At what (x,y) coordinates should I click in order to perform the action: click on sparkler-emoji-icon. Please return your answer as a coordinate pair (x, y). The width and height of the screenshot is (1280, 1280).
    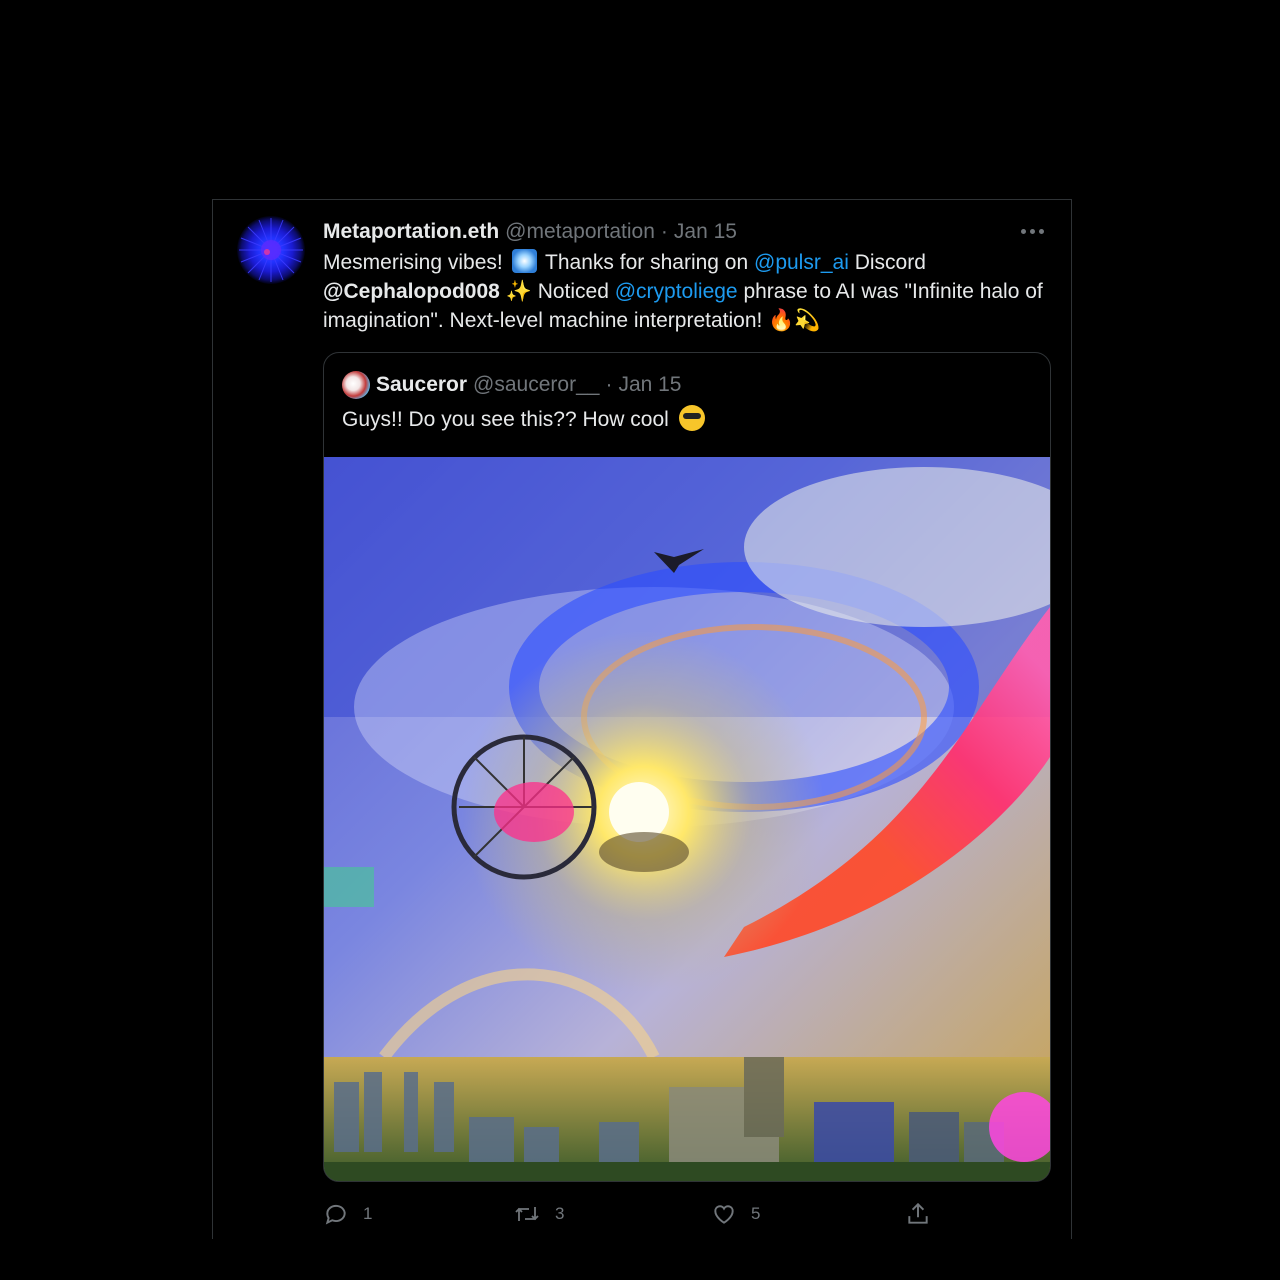
    Looking at the image, I should click on (524, 261).